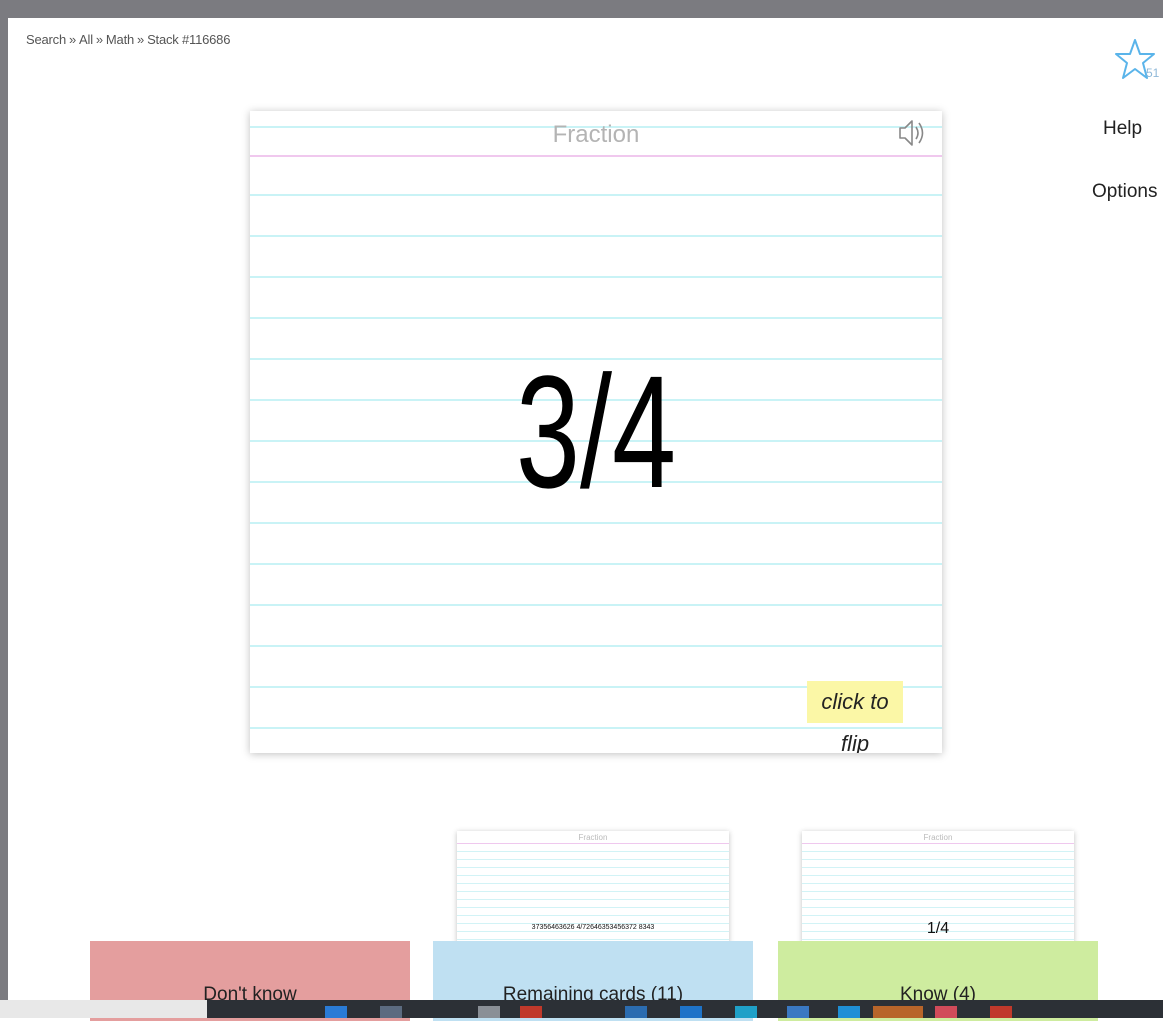 This screenshot has height=1021, width=1163. What do you see at coordinates (103, 1009) in the screenshot?
I see `taskbar-left-area` at bounding box center [103, 1009].